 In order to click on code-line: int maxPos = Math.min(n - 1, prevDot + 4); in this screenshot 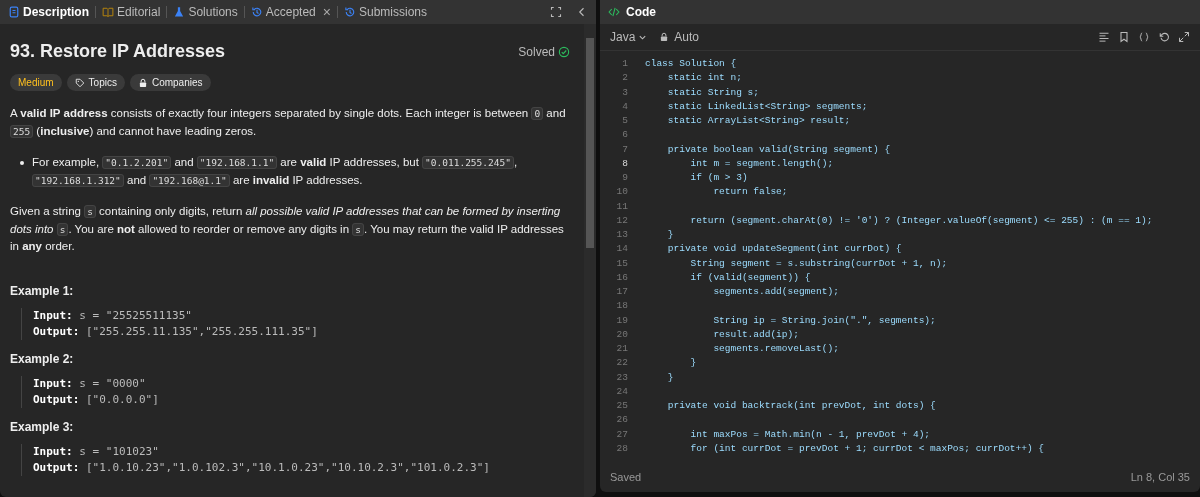, I will do `click(810, 434)`.